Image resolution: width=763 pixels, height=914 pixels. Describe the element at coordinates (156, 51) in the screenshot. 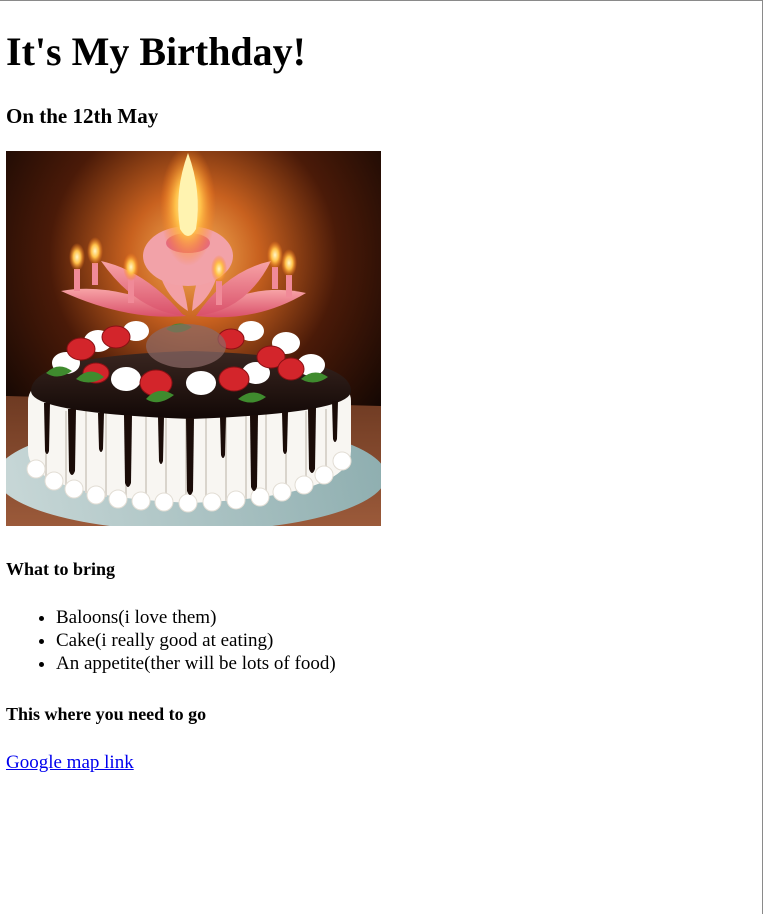

I see `page-title: It's My Birthday!` at that location.